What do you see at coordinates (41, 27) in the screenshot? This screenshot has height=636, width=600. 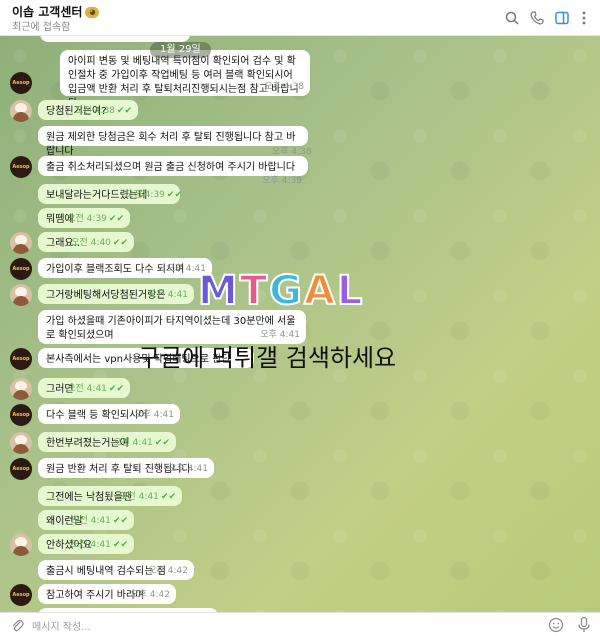 I see `chat-status: 최근에 접속함` at bounding box center [41, 27].